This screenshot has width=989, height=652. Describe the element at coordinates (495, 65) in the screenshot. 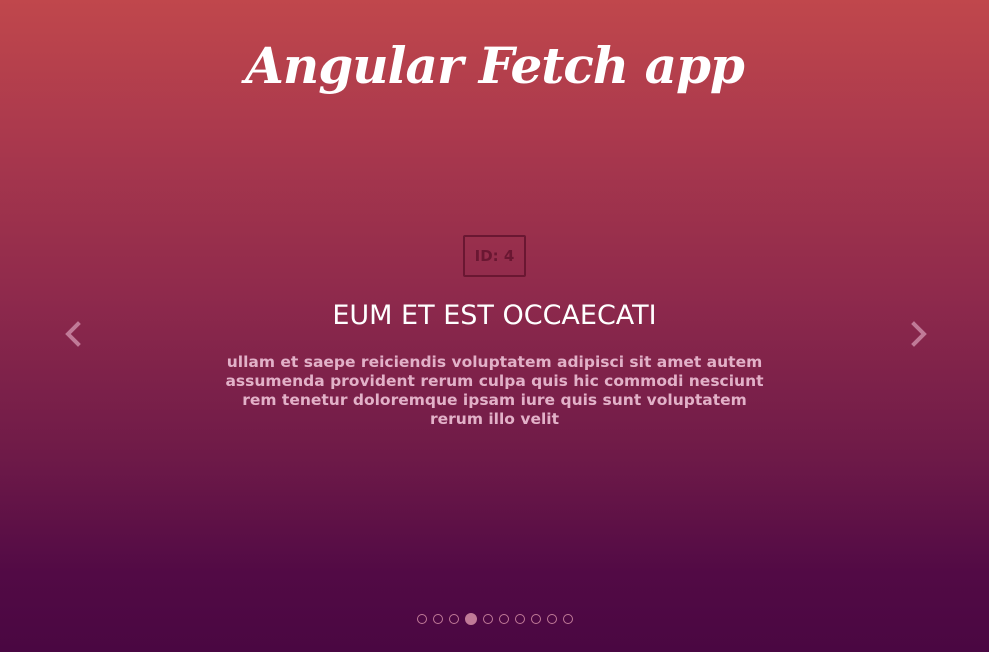

I see `app-title: Angular Fetch app` at that location.